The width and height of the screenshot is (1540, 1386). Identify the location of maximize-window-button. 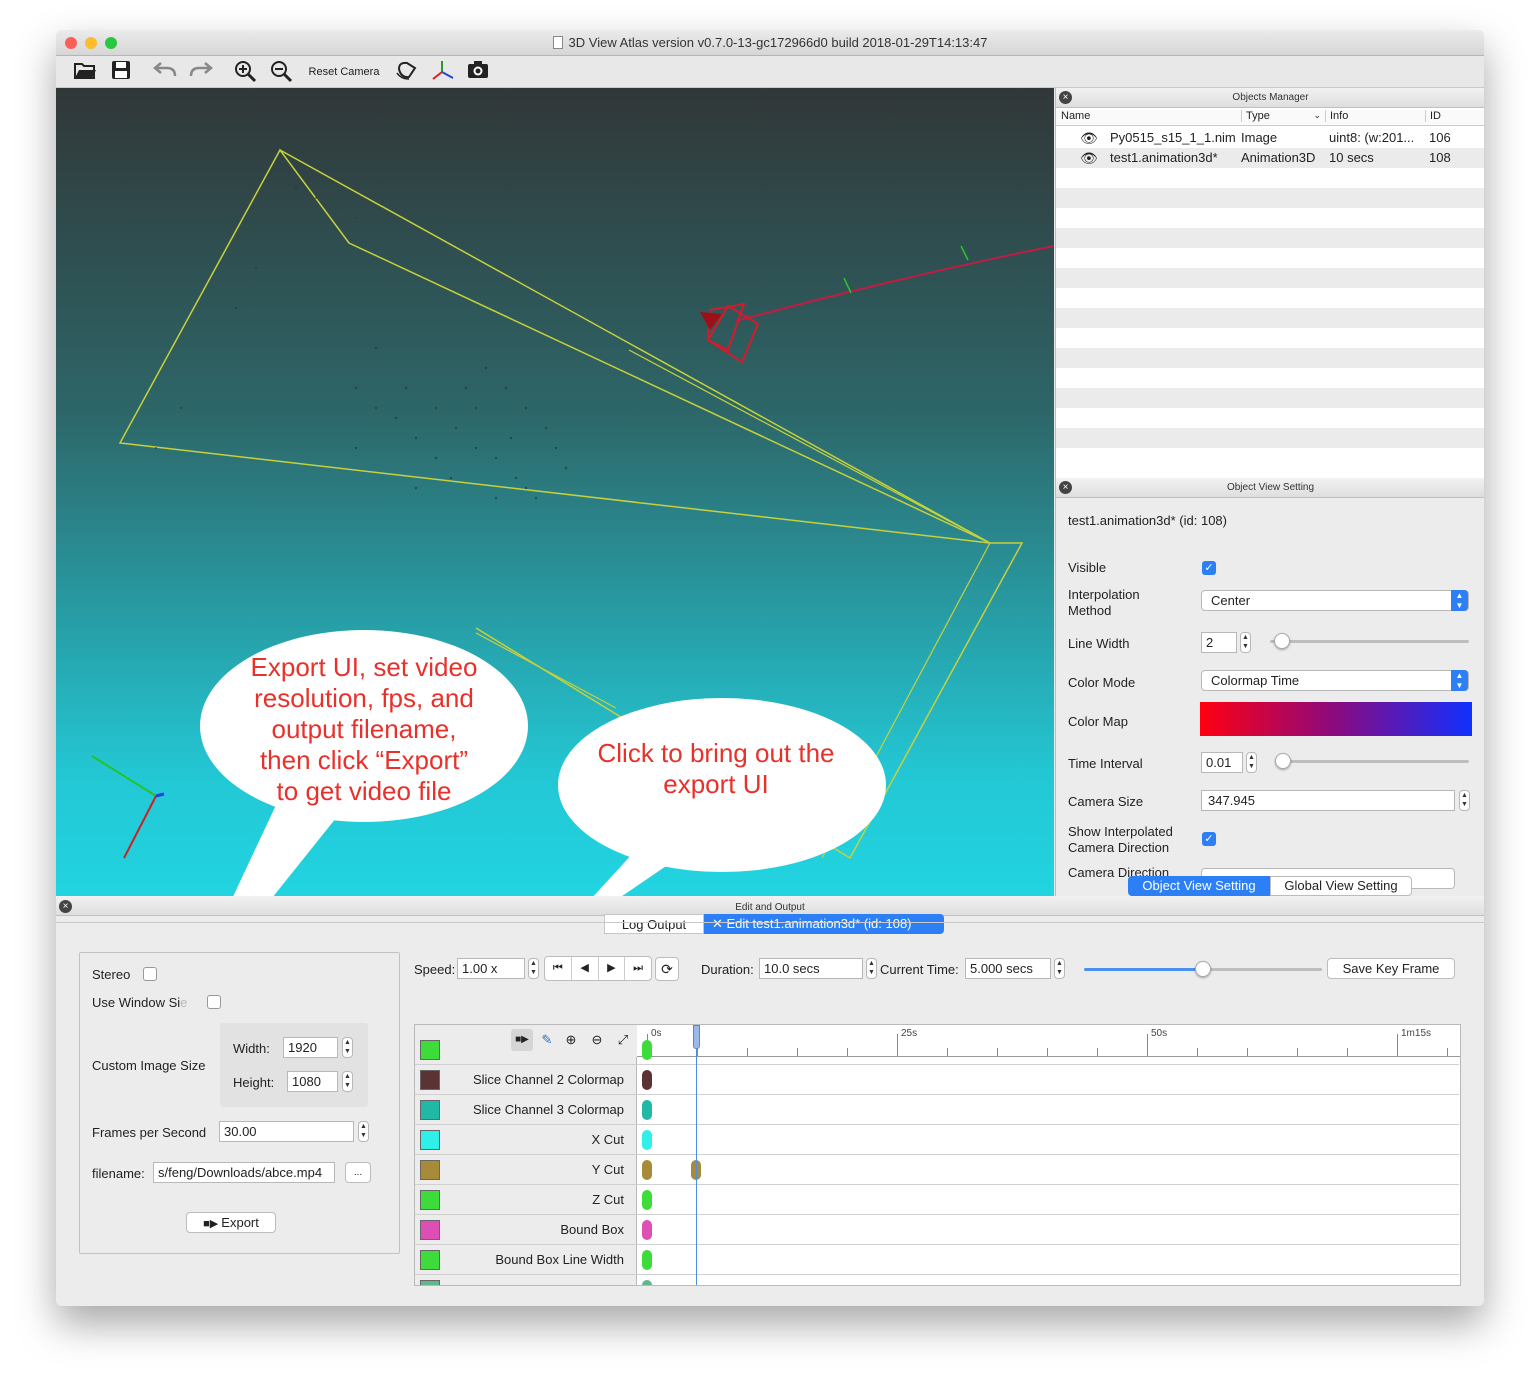
(111, 43).